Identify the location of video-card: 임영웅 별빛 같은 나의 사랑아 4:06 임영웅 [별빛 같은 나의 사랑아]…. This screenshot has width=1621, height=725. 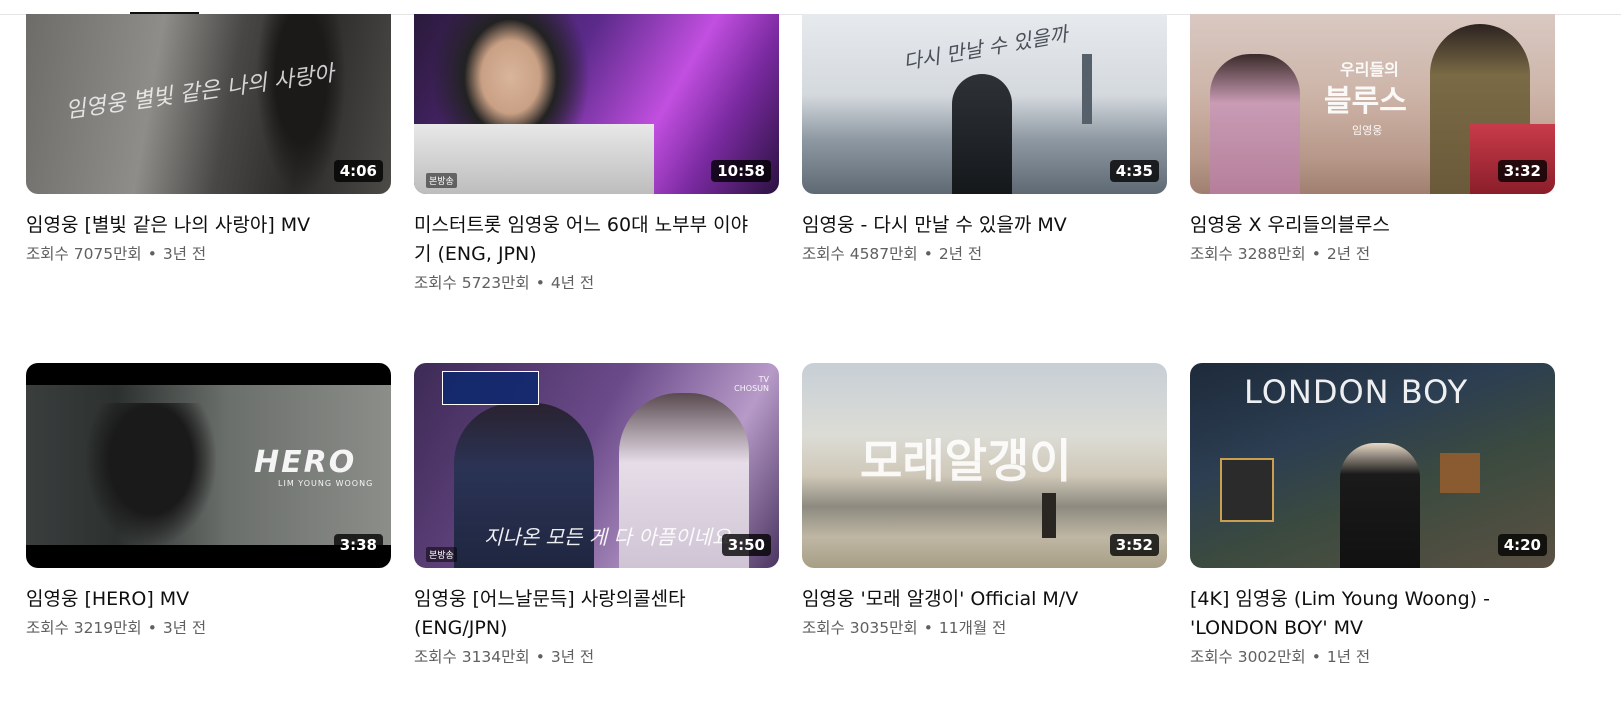
(208, 139).